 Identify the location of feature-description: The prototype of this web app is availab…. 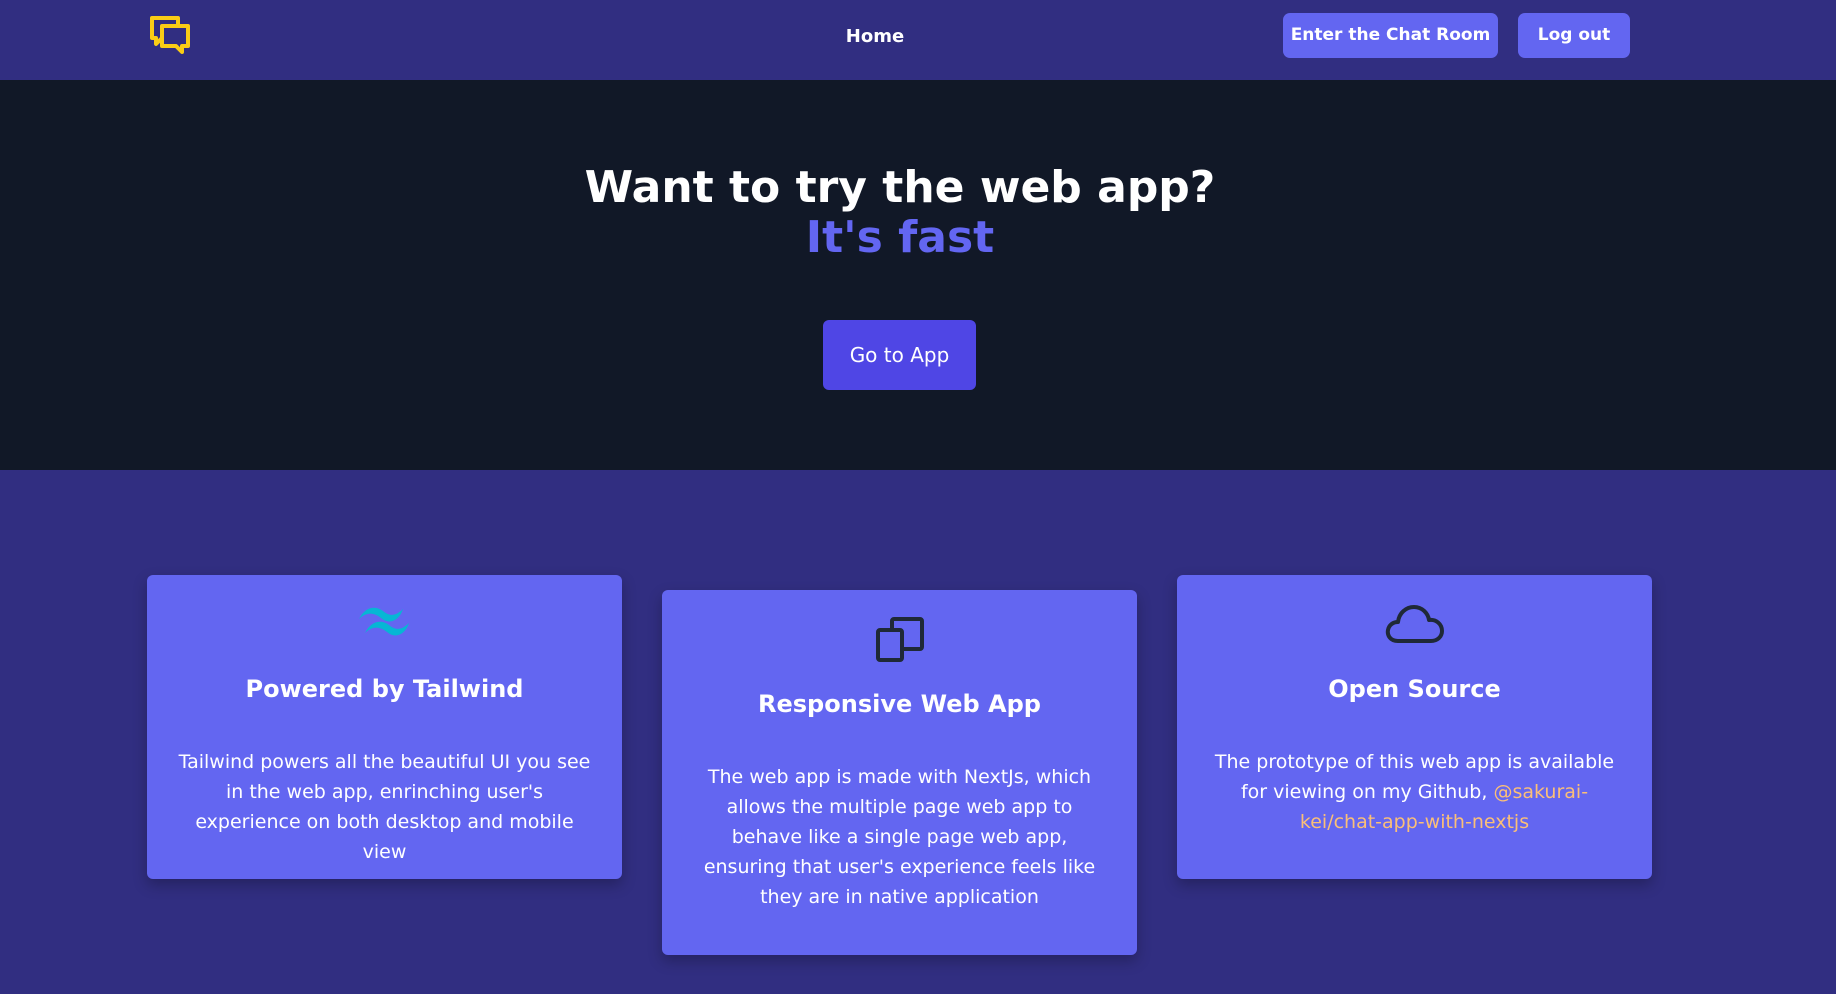
(1414, 792).